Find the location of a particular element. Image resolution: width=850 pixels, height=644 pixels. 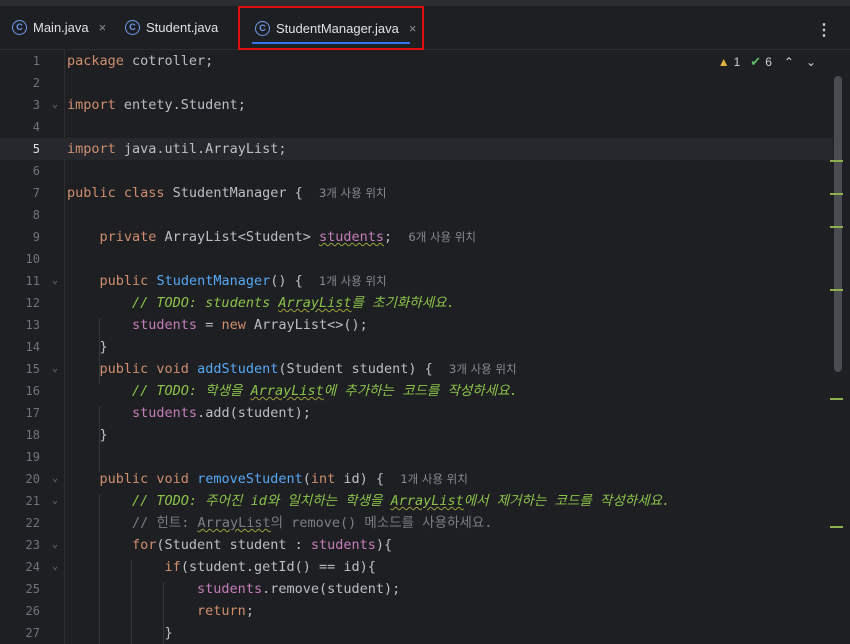

vertical-scrollbar is located at coordinates (838, 224).